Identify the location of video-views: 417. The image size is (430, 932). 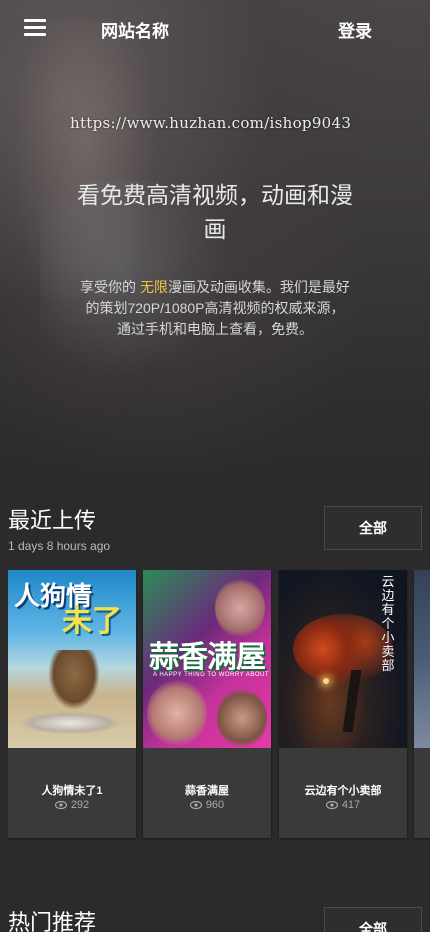
(343, 805).